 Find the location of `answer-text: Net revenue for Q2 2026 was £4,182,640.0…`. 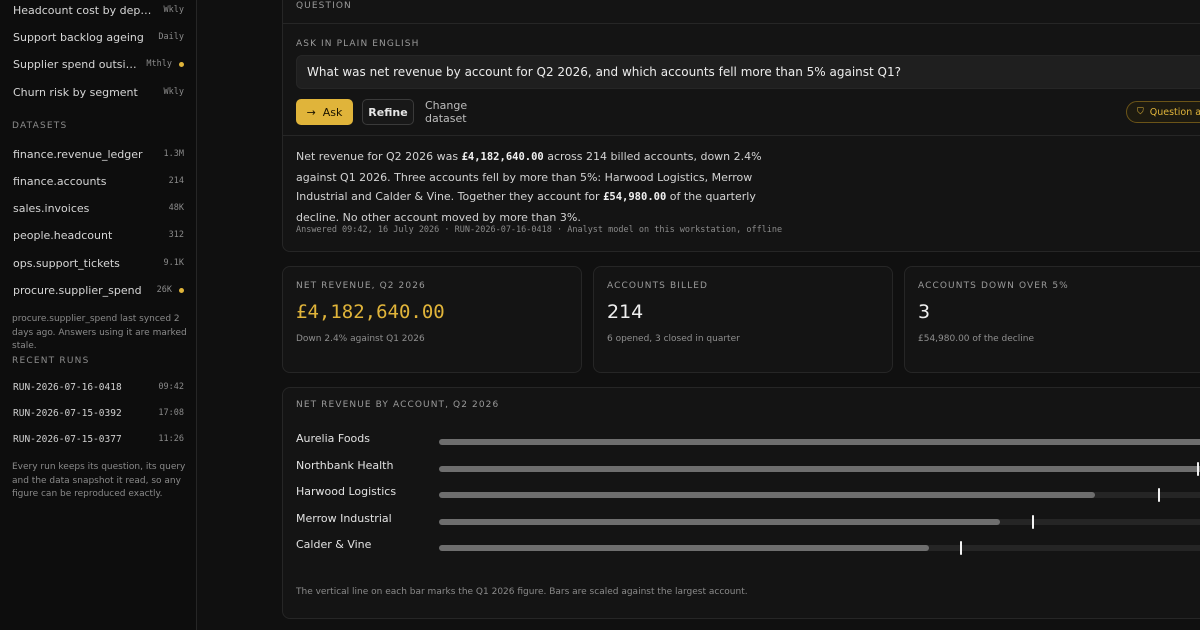

answer-text: Net revenue for Q2 2026 was £4,182,640.0… is located at coordinates (541, 187).